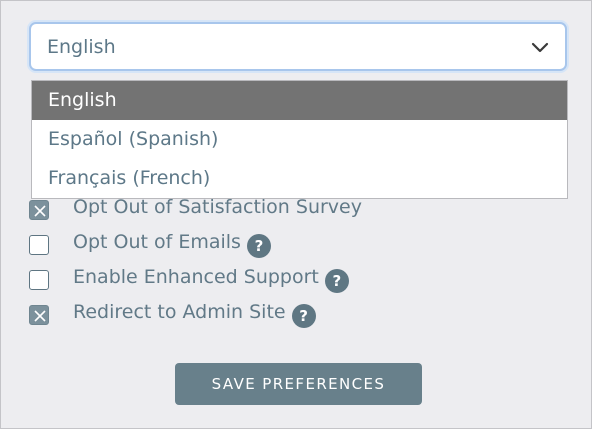 The image size is (592, 429). Describe the element at coordinates (39, 245) in the screenshot. I see `opt-out-emails-checkbox` at that location.